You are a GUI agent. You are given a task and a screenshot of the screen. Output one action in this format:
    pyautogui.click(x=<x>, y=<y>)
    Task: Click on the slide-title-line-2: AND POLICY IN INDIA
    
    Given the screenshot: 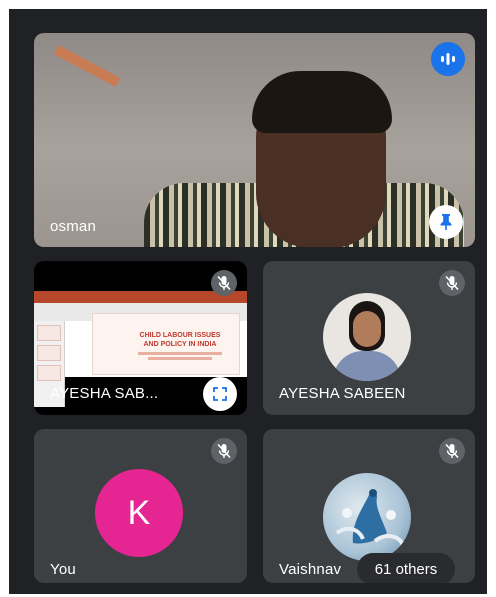 What is the action you would take?
    pyautogui.click(x=180, y=344)
    